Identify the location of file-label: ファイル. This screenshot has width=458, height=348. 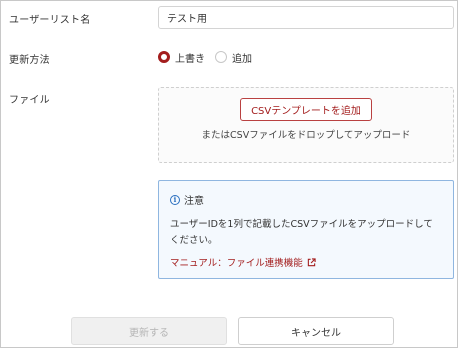
(29, 100).